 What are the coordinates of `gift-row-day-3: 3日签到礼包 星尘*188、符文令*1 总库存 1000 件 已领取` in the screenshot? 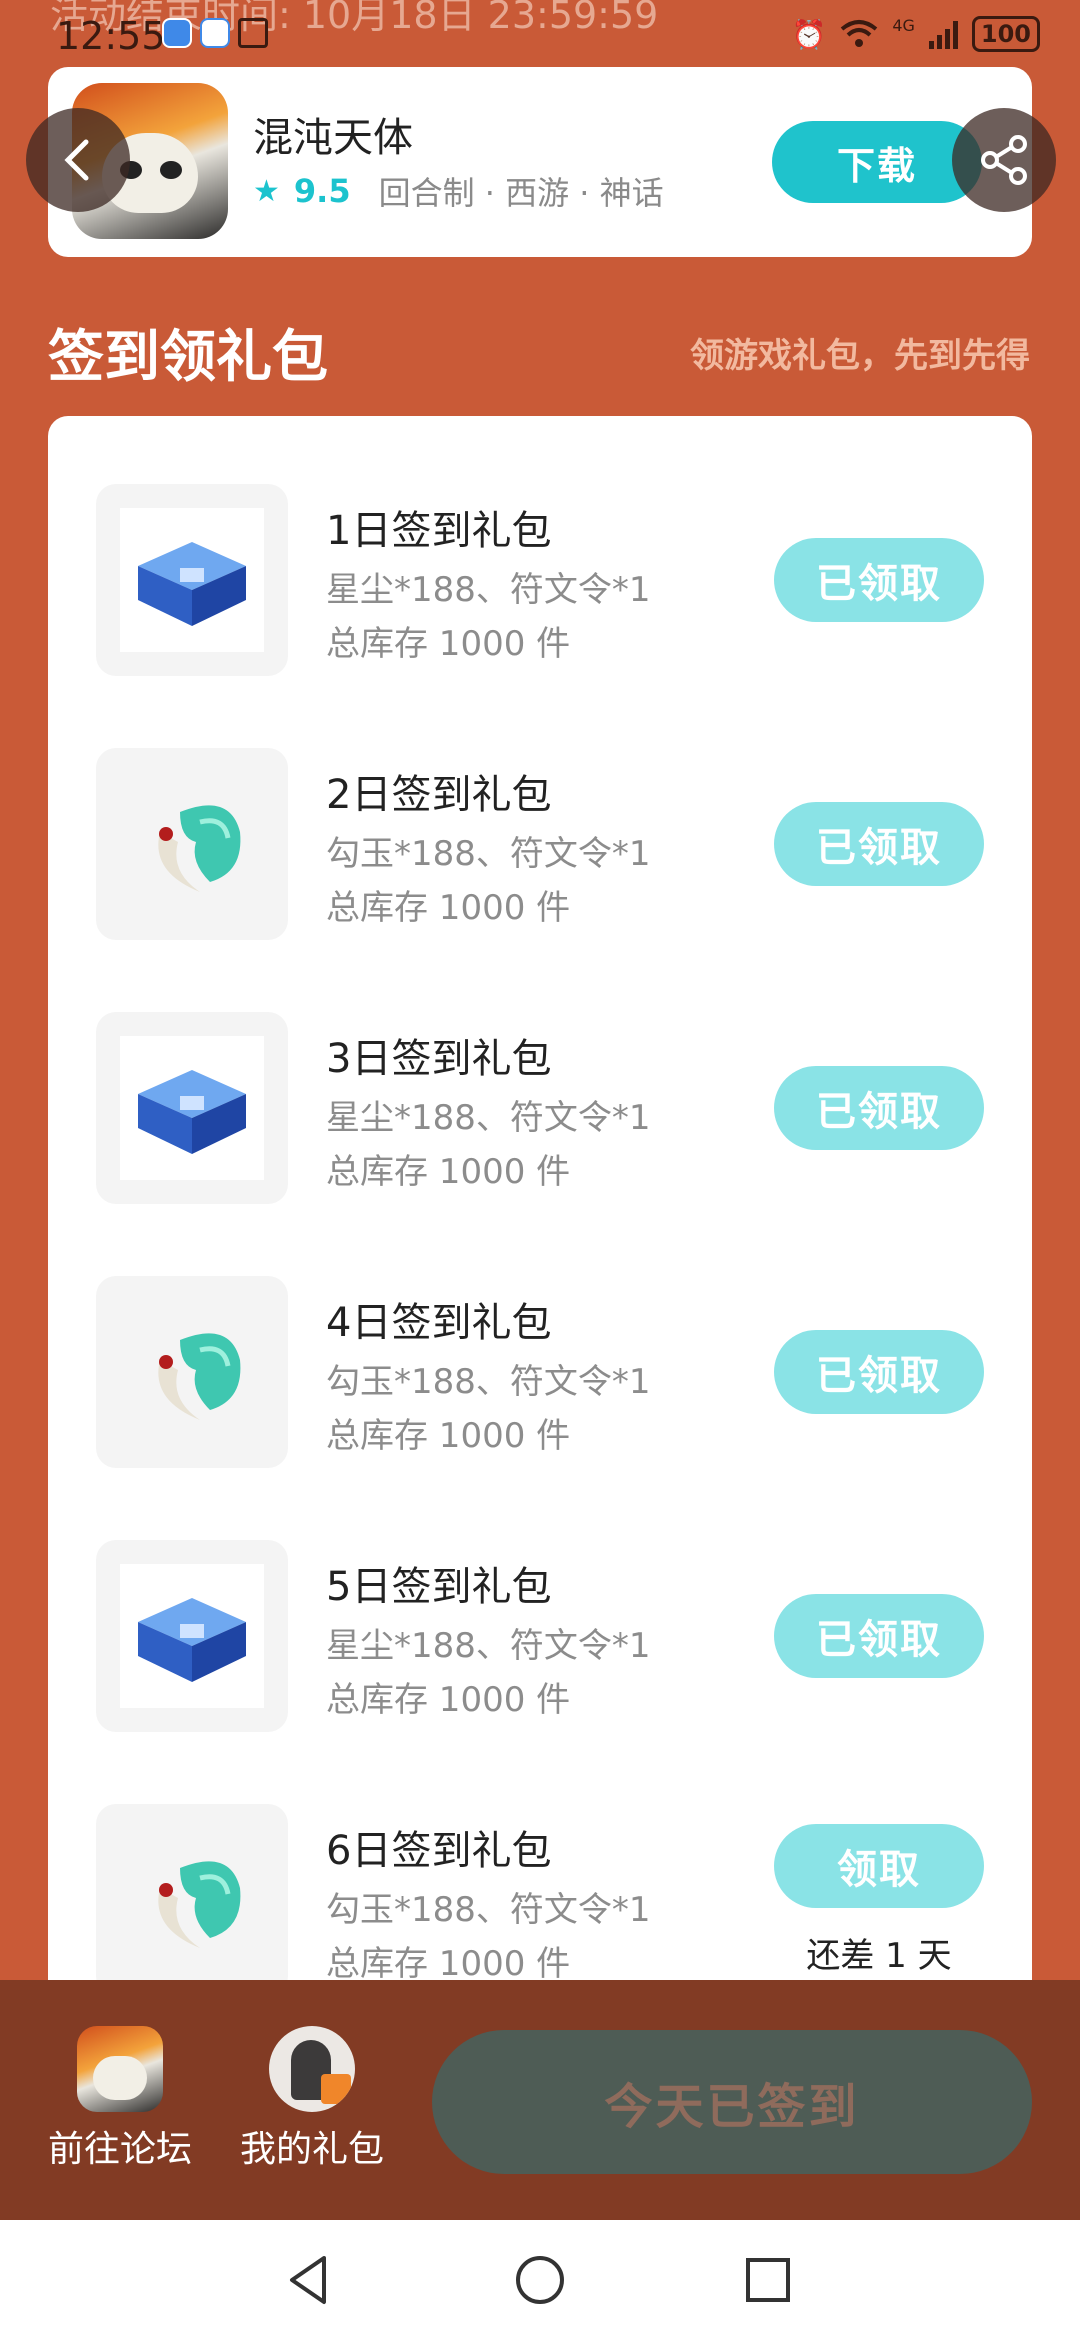 It's located at (540, 1110).